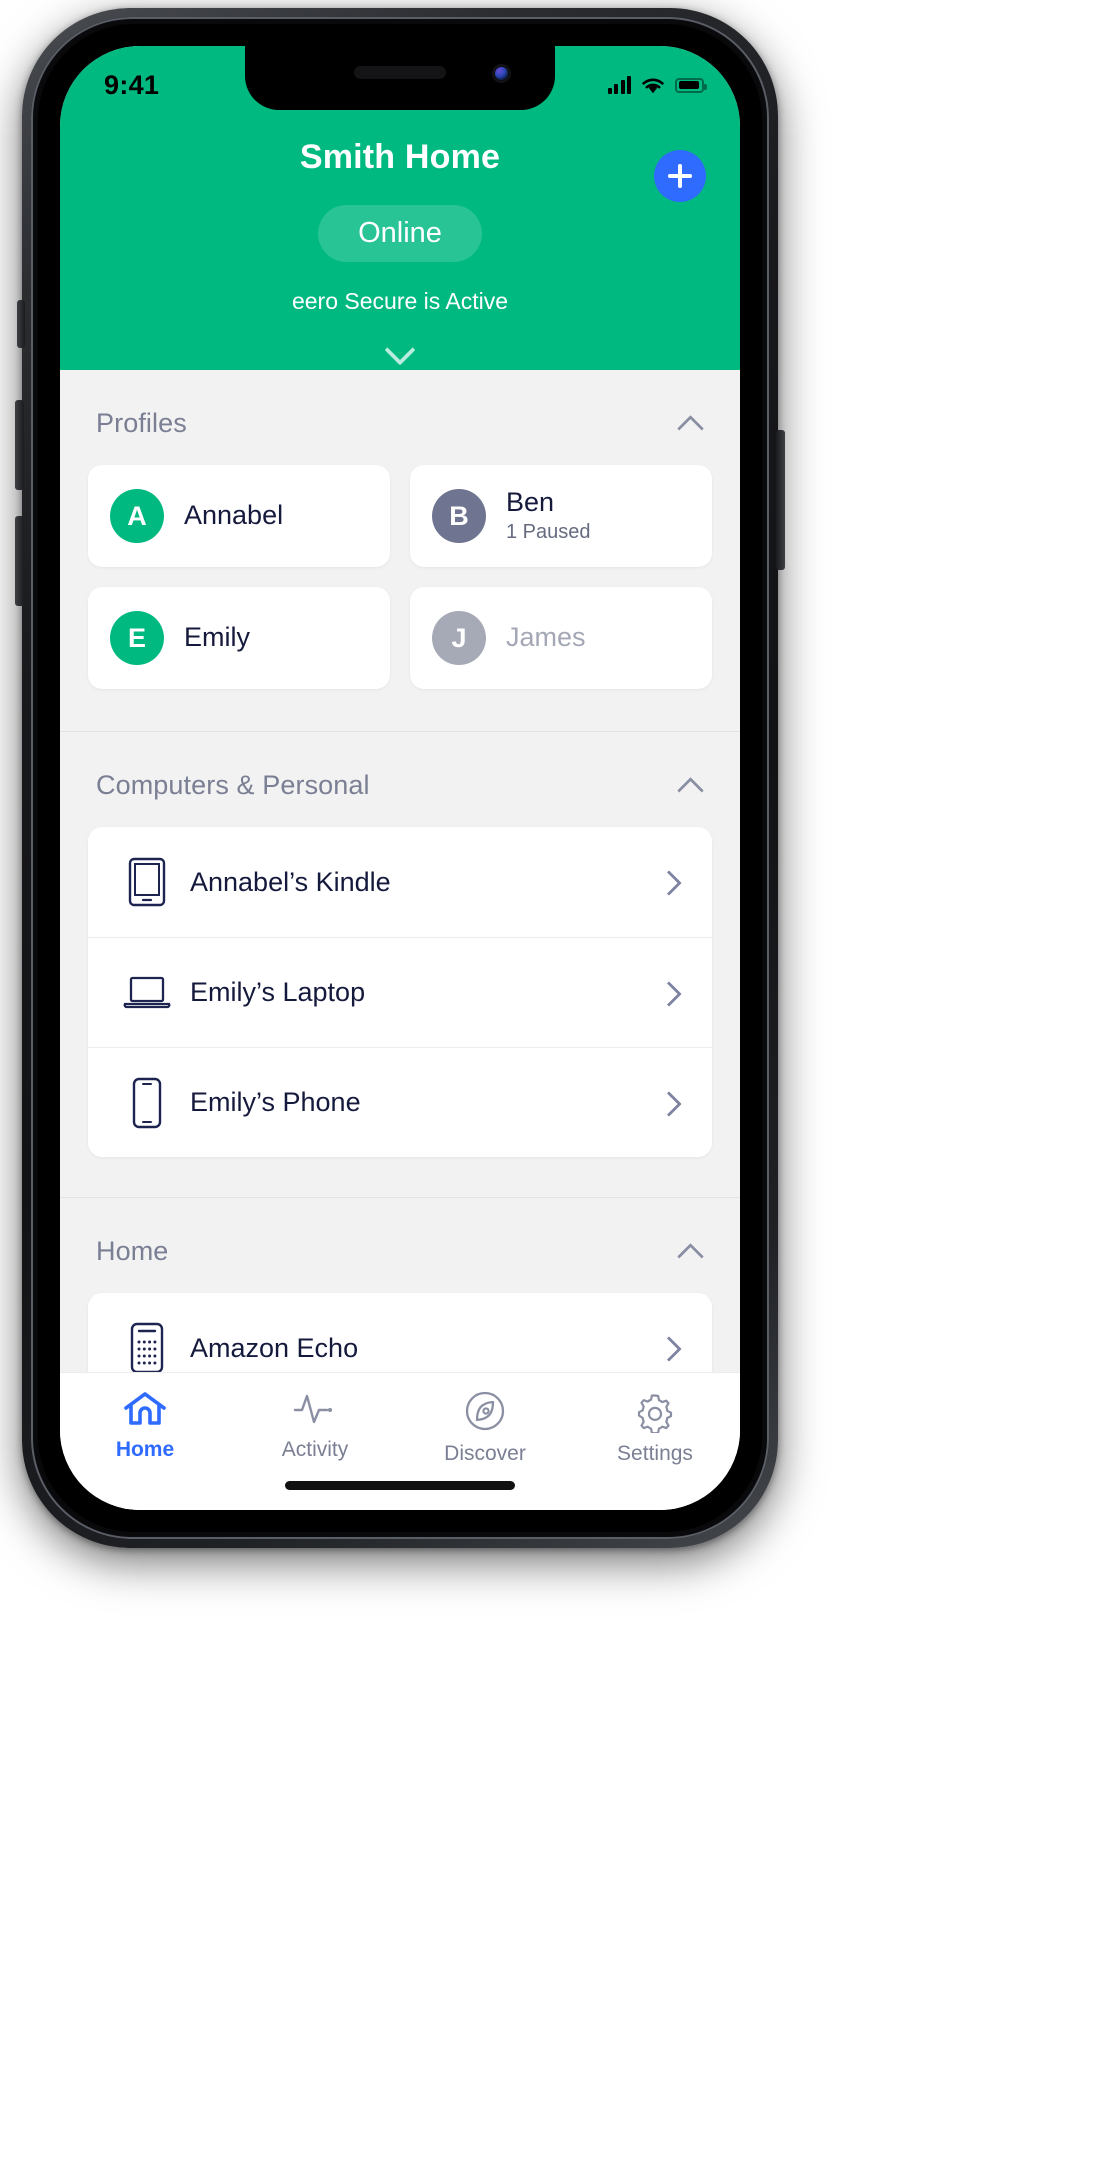 Image resolution: width=1101 pixels, height=2158 pixels. I want to click on gear-icon, so click(655, 1413).